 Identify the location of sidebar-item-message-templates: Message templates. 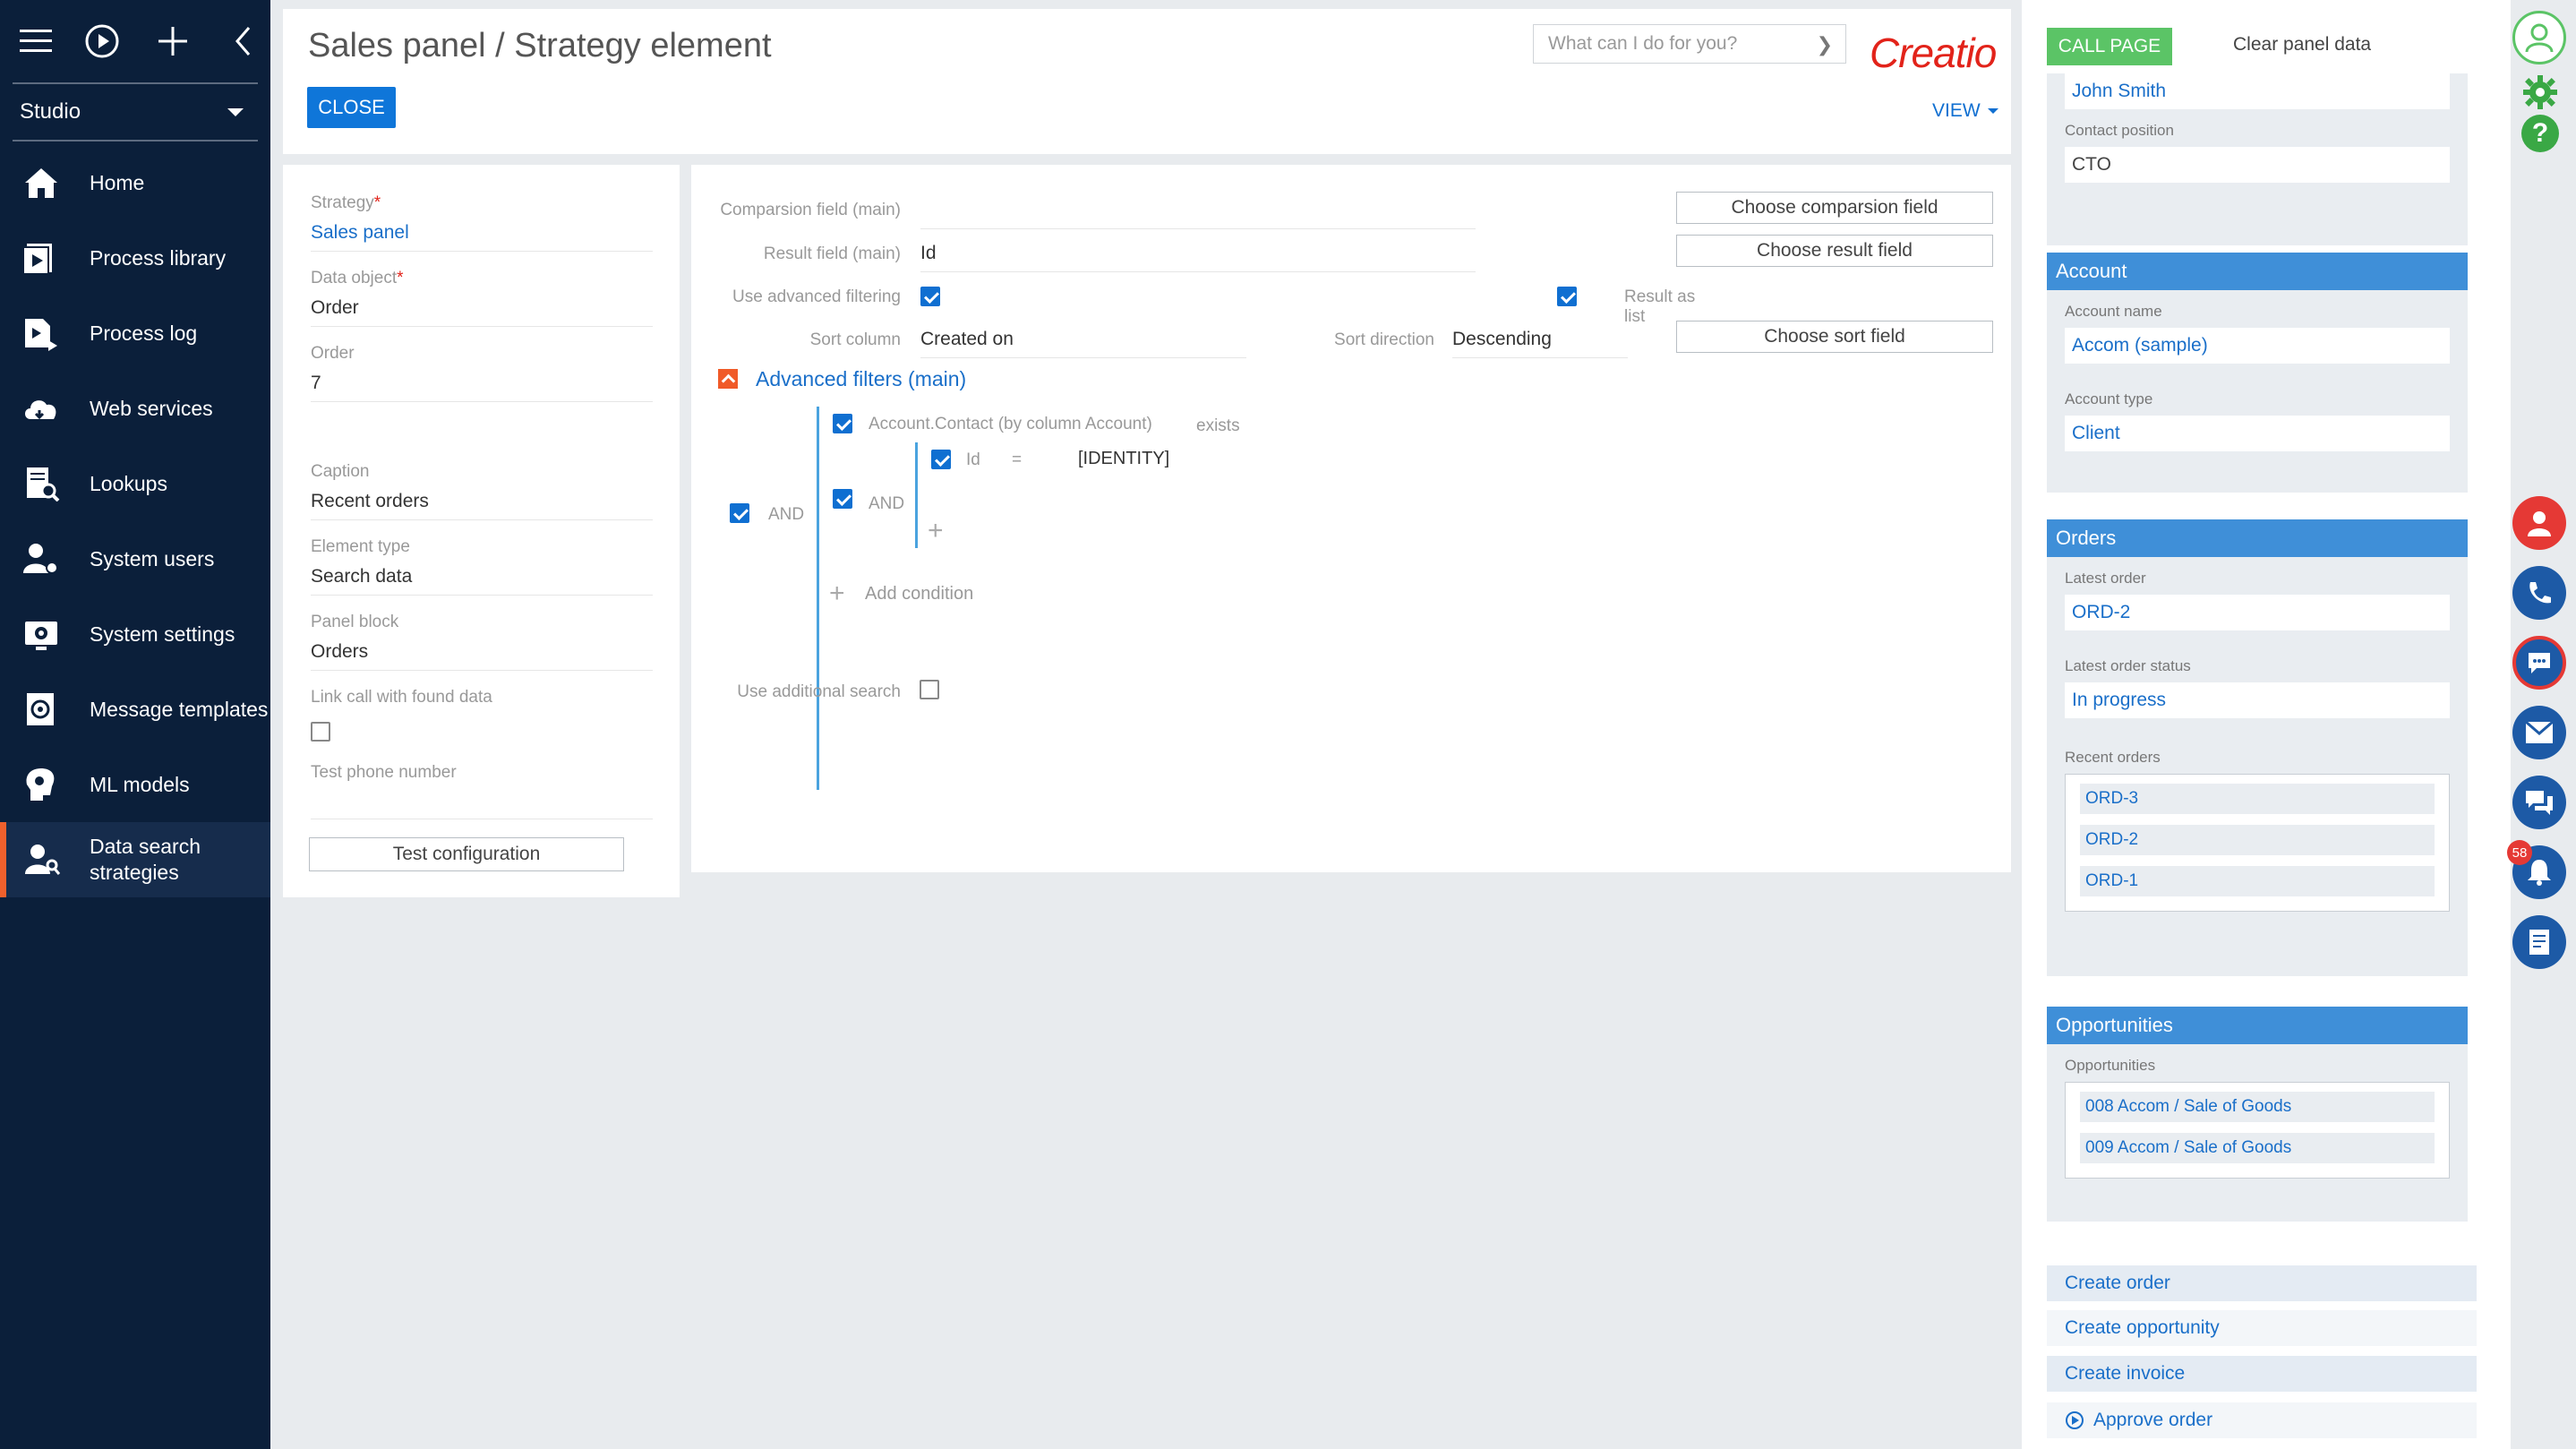
(135, 709).